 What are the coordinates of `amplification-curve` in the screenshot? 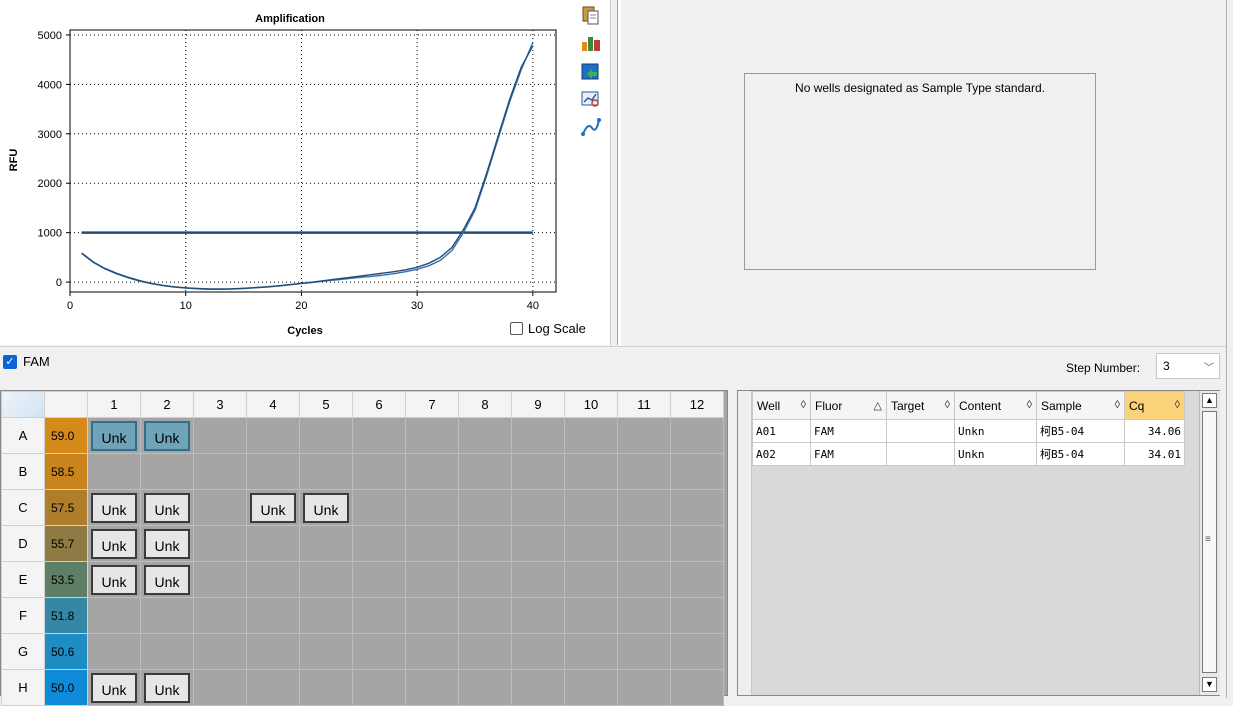 It's located at (307, 166).